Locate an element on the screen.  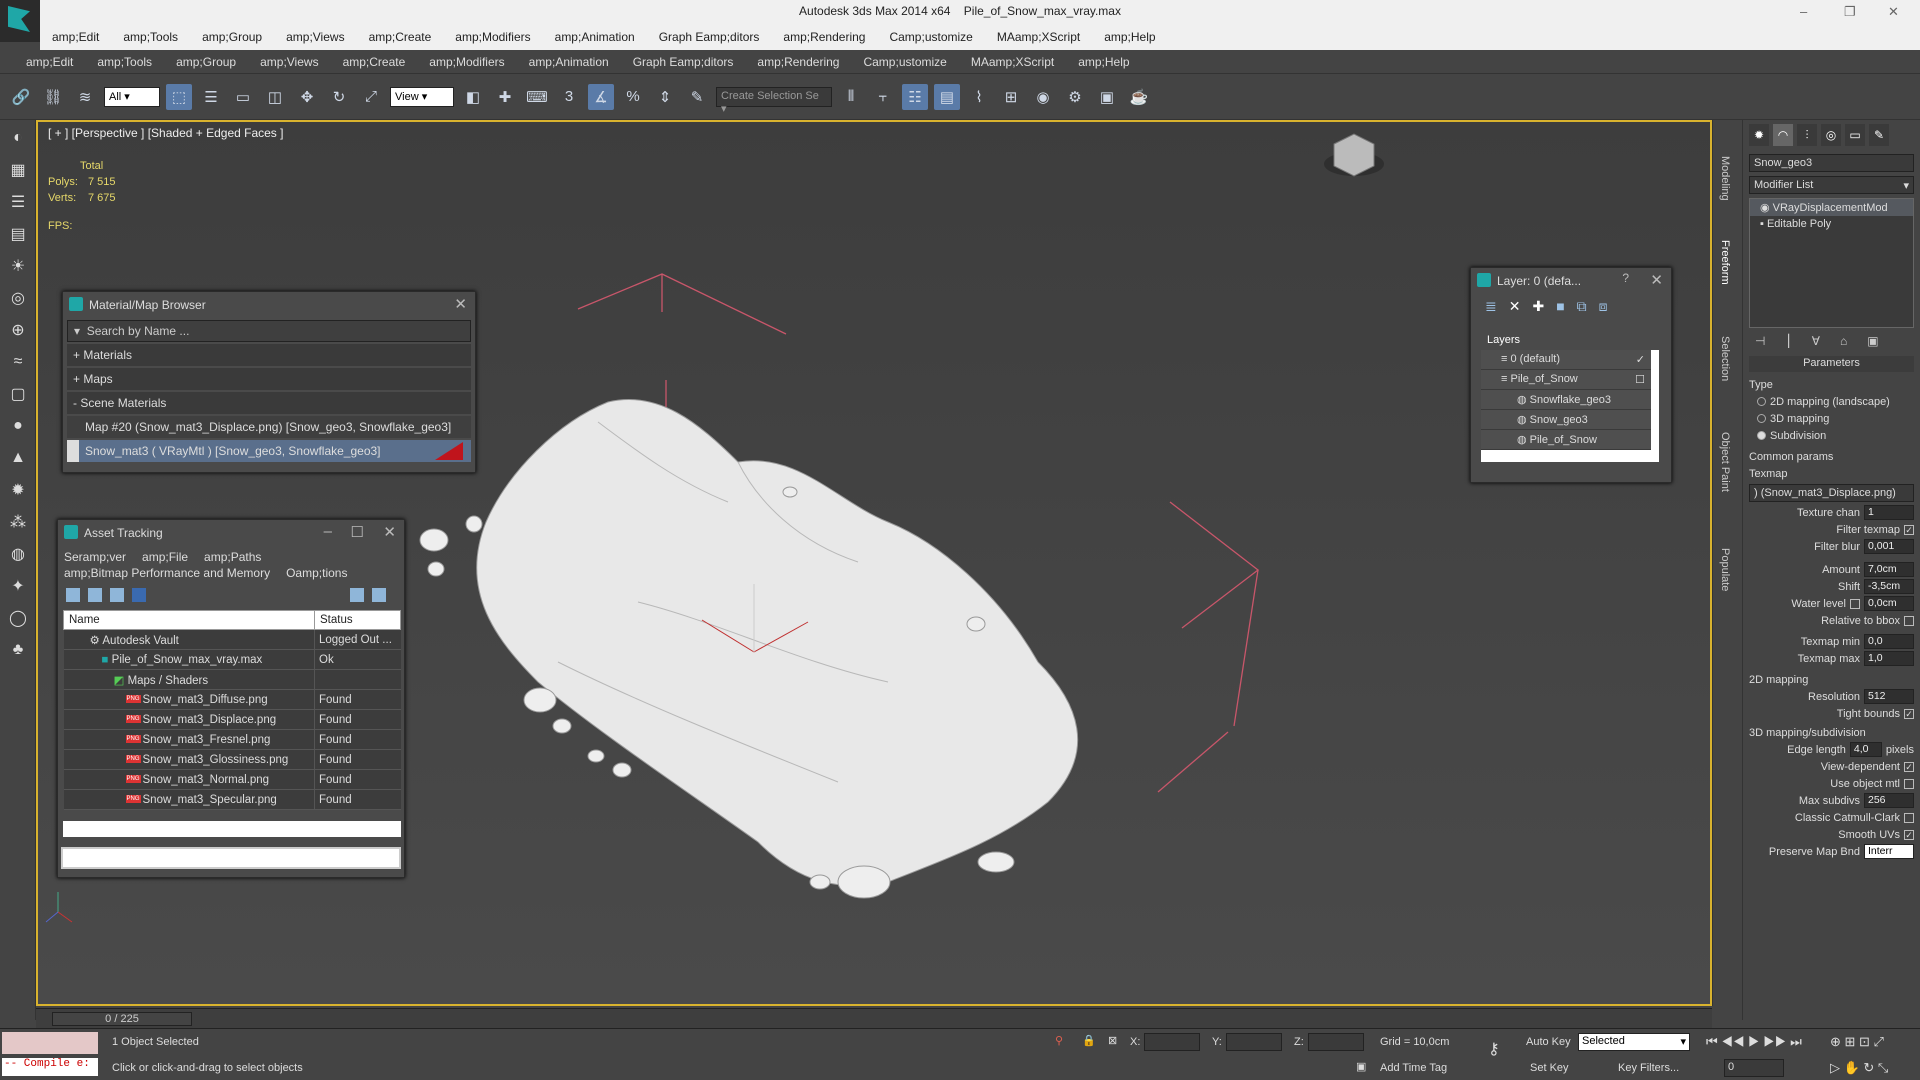
table-row: PNG Snow_mat3_Diffuse.png Found is located at coordinates (232, 699).